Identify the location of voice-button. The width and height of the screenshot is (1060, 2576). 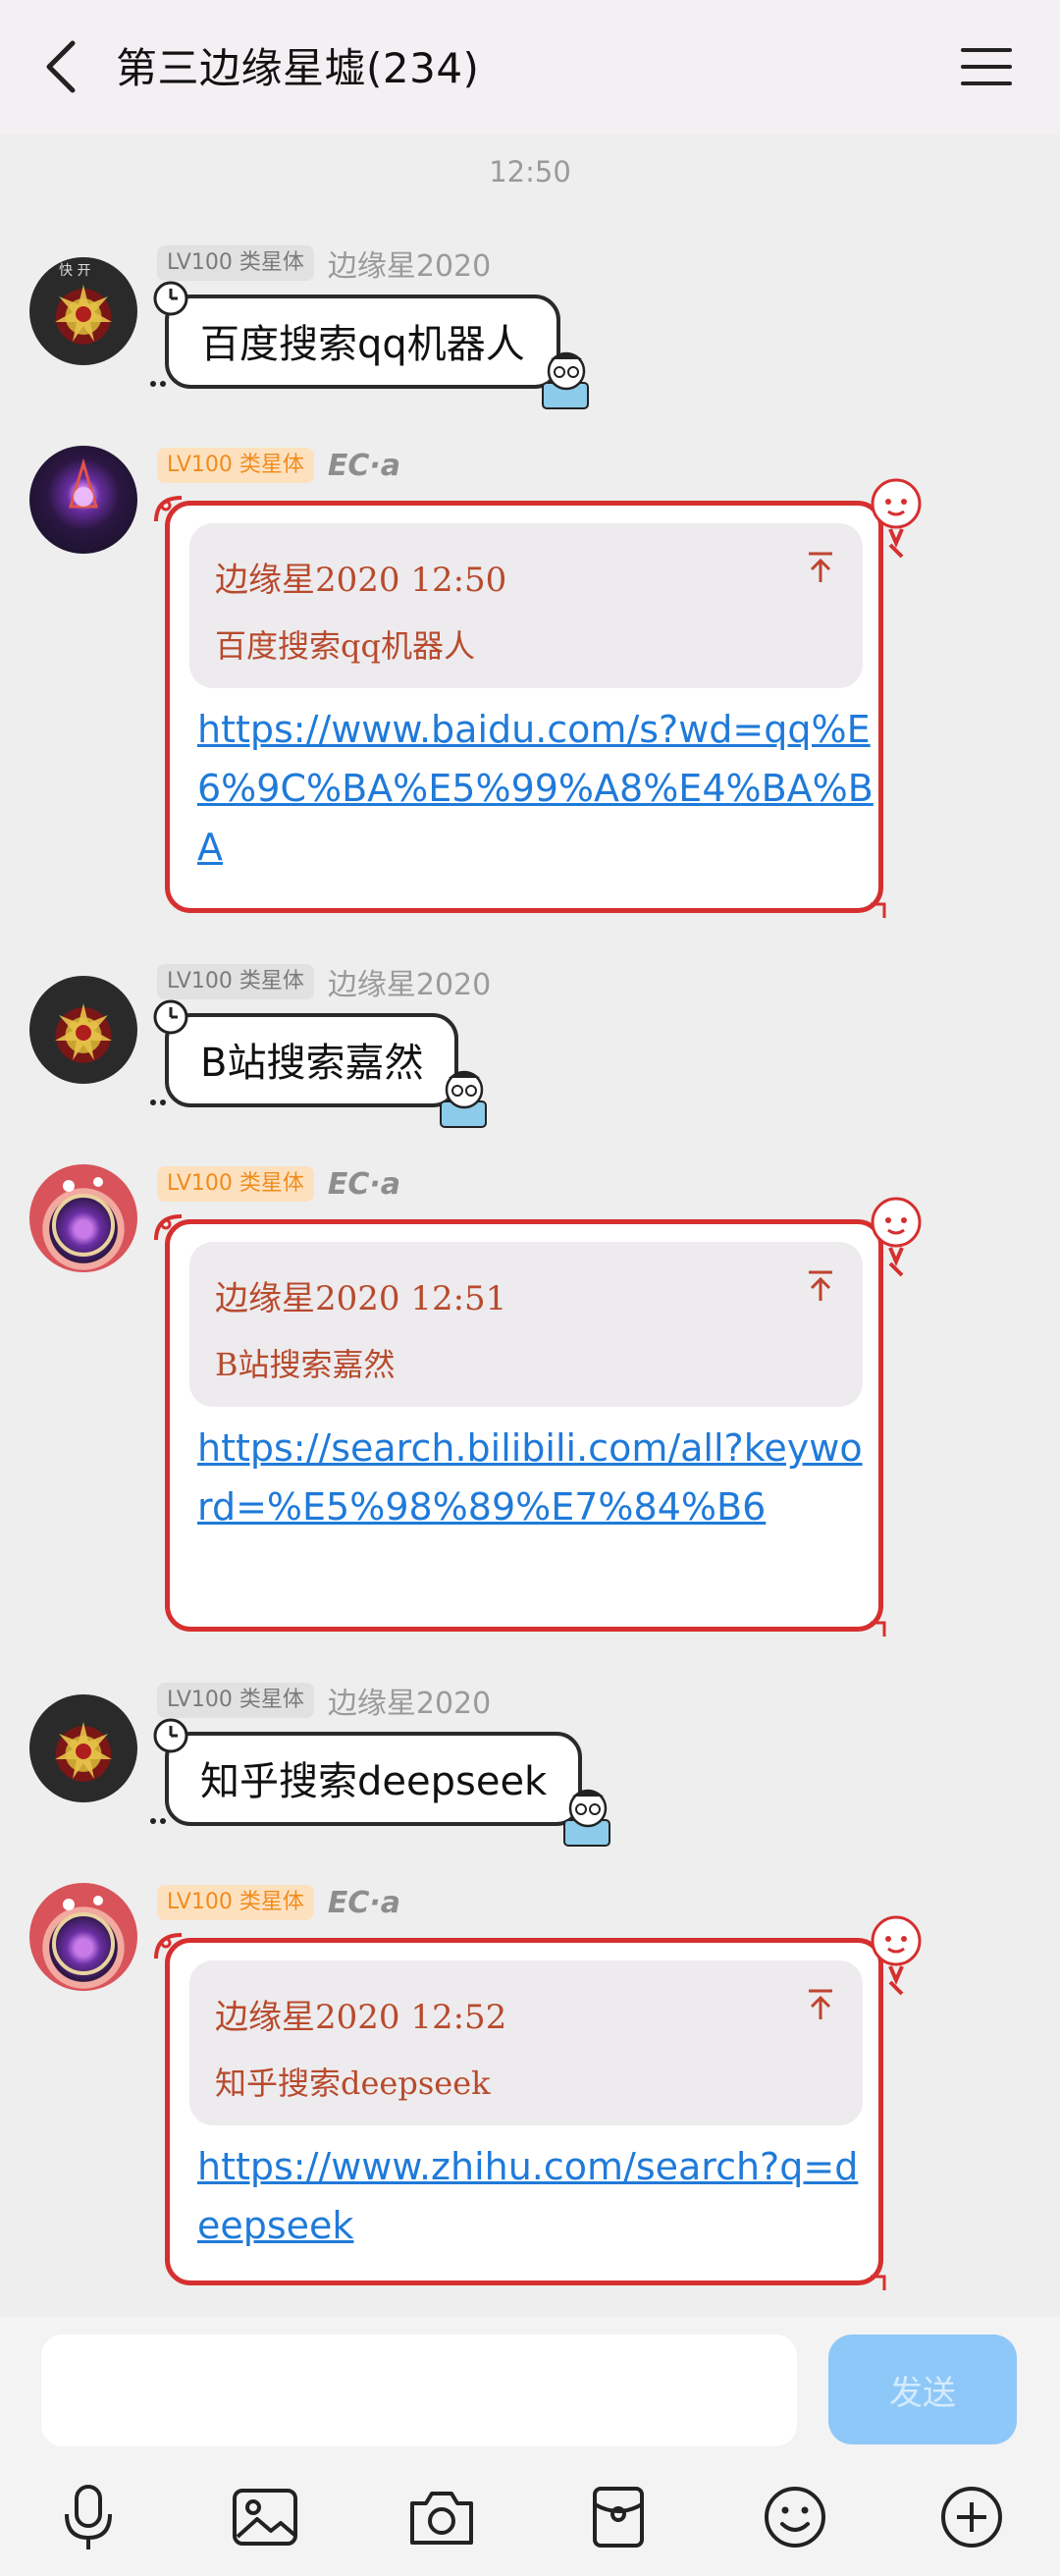
(88, 2517).